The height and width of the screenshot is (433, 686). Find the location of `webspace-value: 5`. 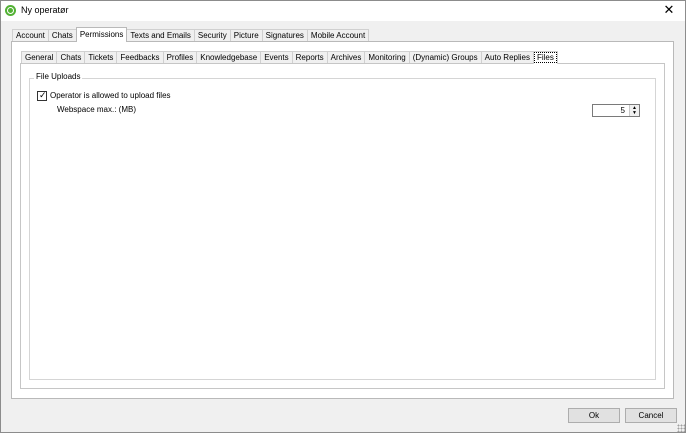

webspace-value: 5 is located at coordinates (623, 110).